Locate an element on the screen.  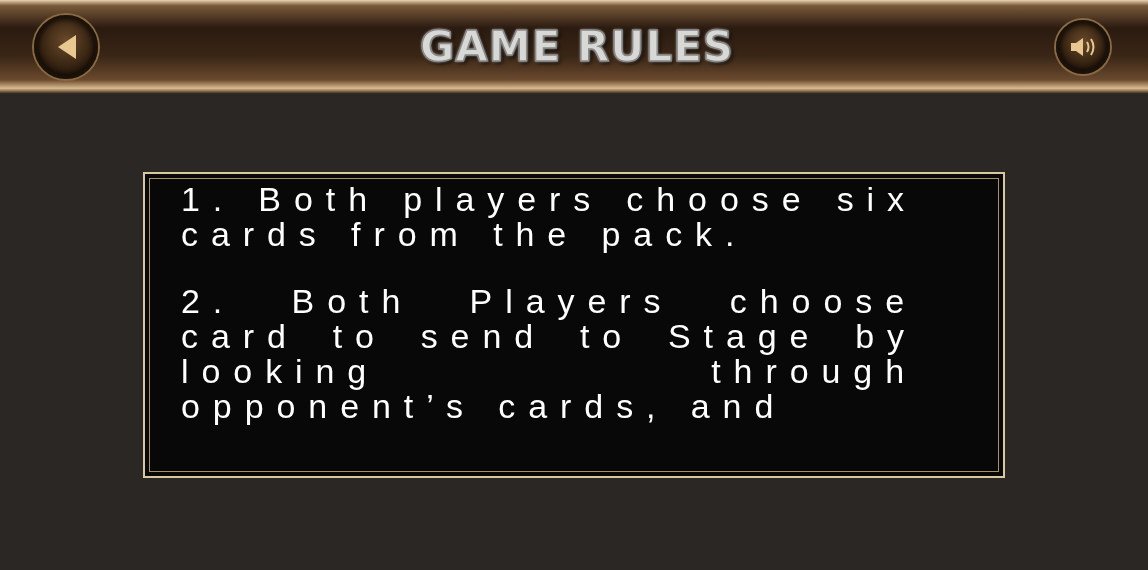
sound-button is located at coordinates (1083, 47).